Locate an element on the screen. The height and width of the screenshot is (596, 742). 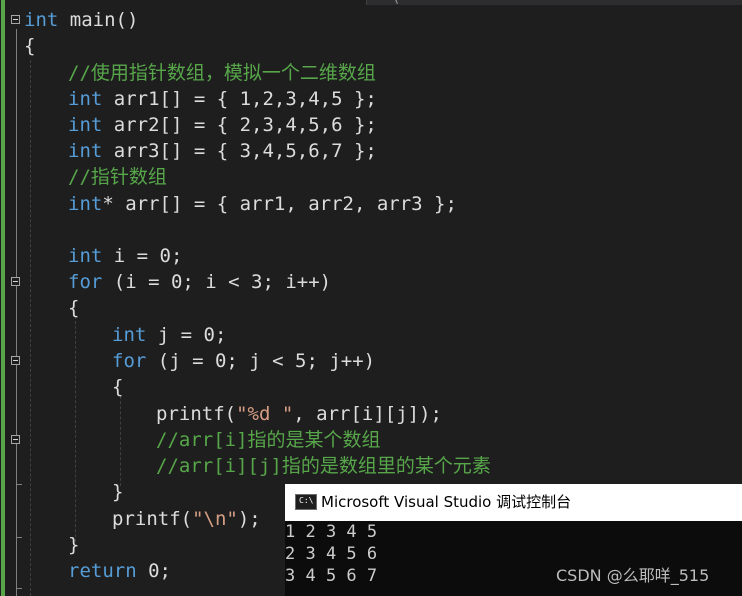
code-line: int arr1[] = { 1,2,3,4,5 }; is located at coordinates (222, 99).